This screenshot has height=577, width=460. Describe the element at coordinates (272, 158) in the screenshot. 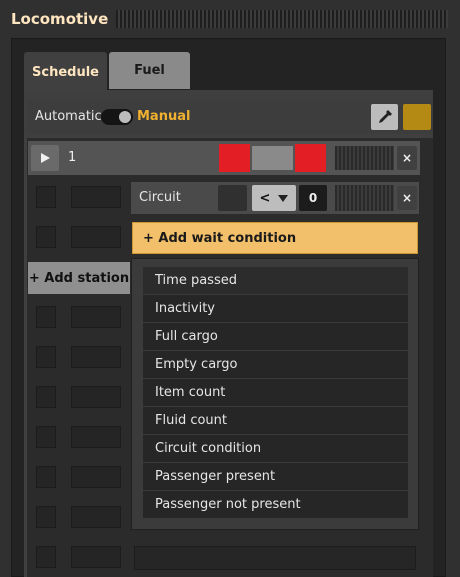

I see `station-status-gray` at that location.